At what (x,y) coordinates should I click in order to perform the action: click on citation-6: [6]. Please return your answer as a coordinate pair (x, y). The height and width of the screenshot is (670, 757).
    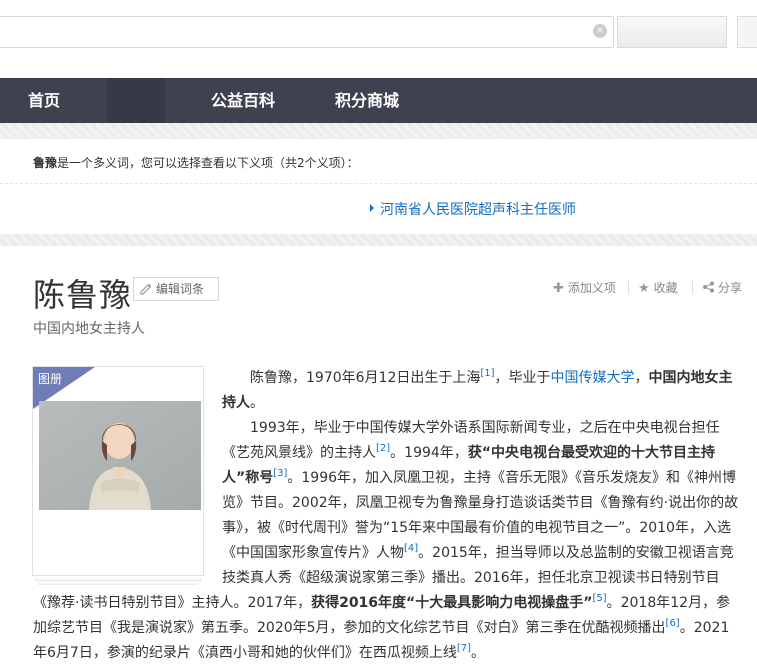
    Looking at the image, I should click on (673, 623).